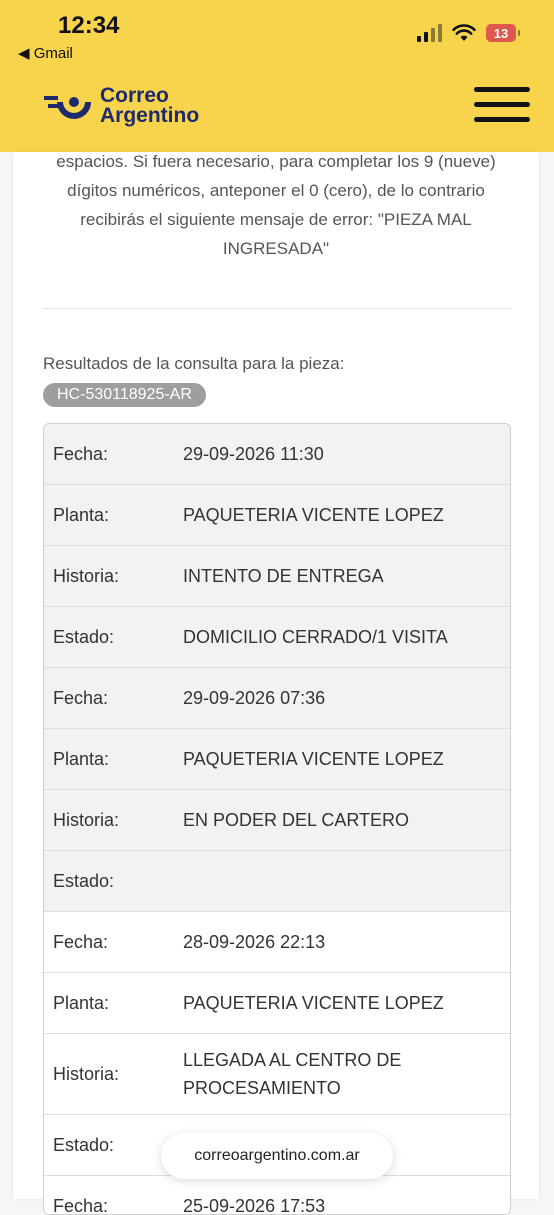 This screenshot has height=1215, width=554. I want to click on status-icons: 13, so click(466, 33).